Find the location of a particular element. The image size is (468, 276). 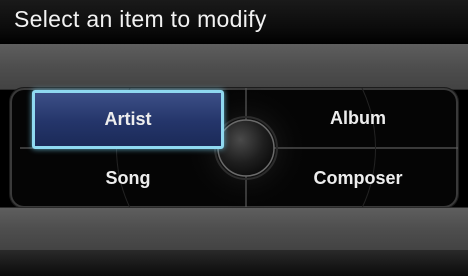

dial-knob-icon is located at coordinates (246, 148).